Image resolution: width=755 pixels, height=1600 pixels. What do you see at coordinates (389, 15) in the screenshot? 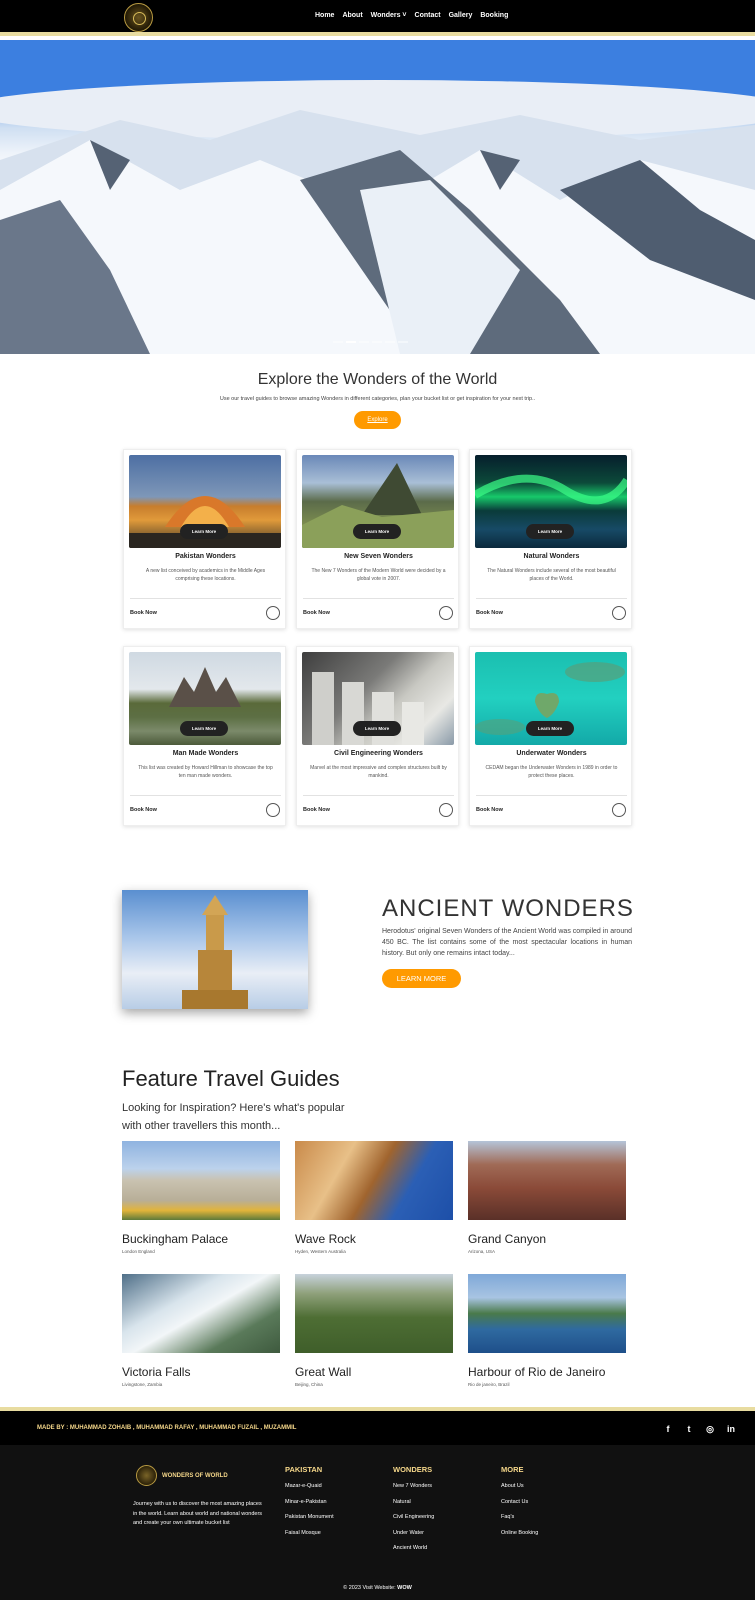
I see `nav-wonders-dropdown: Wonders ˅` at bounding box center [389, 15].